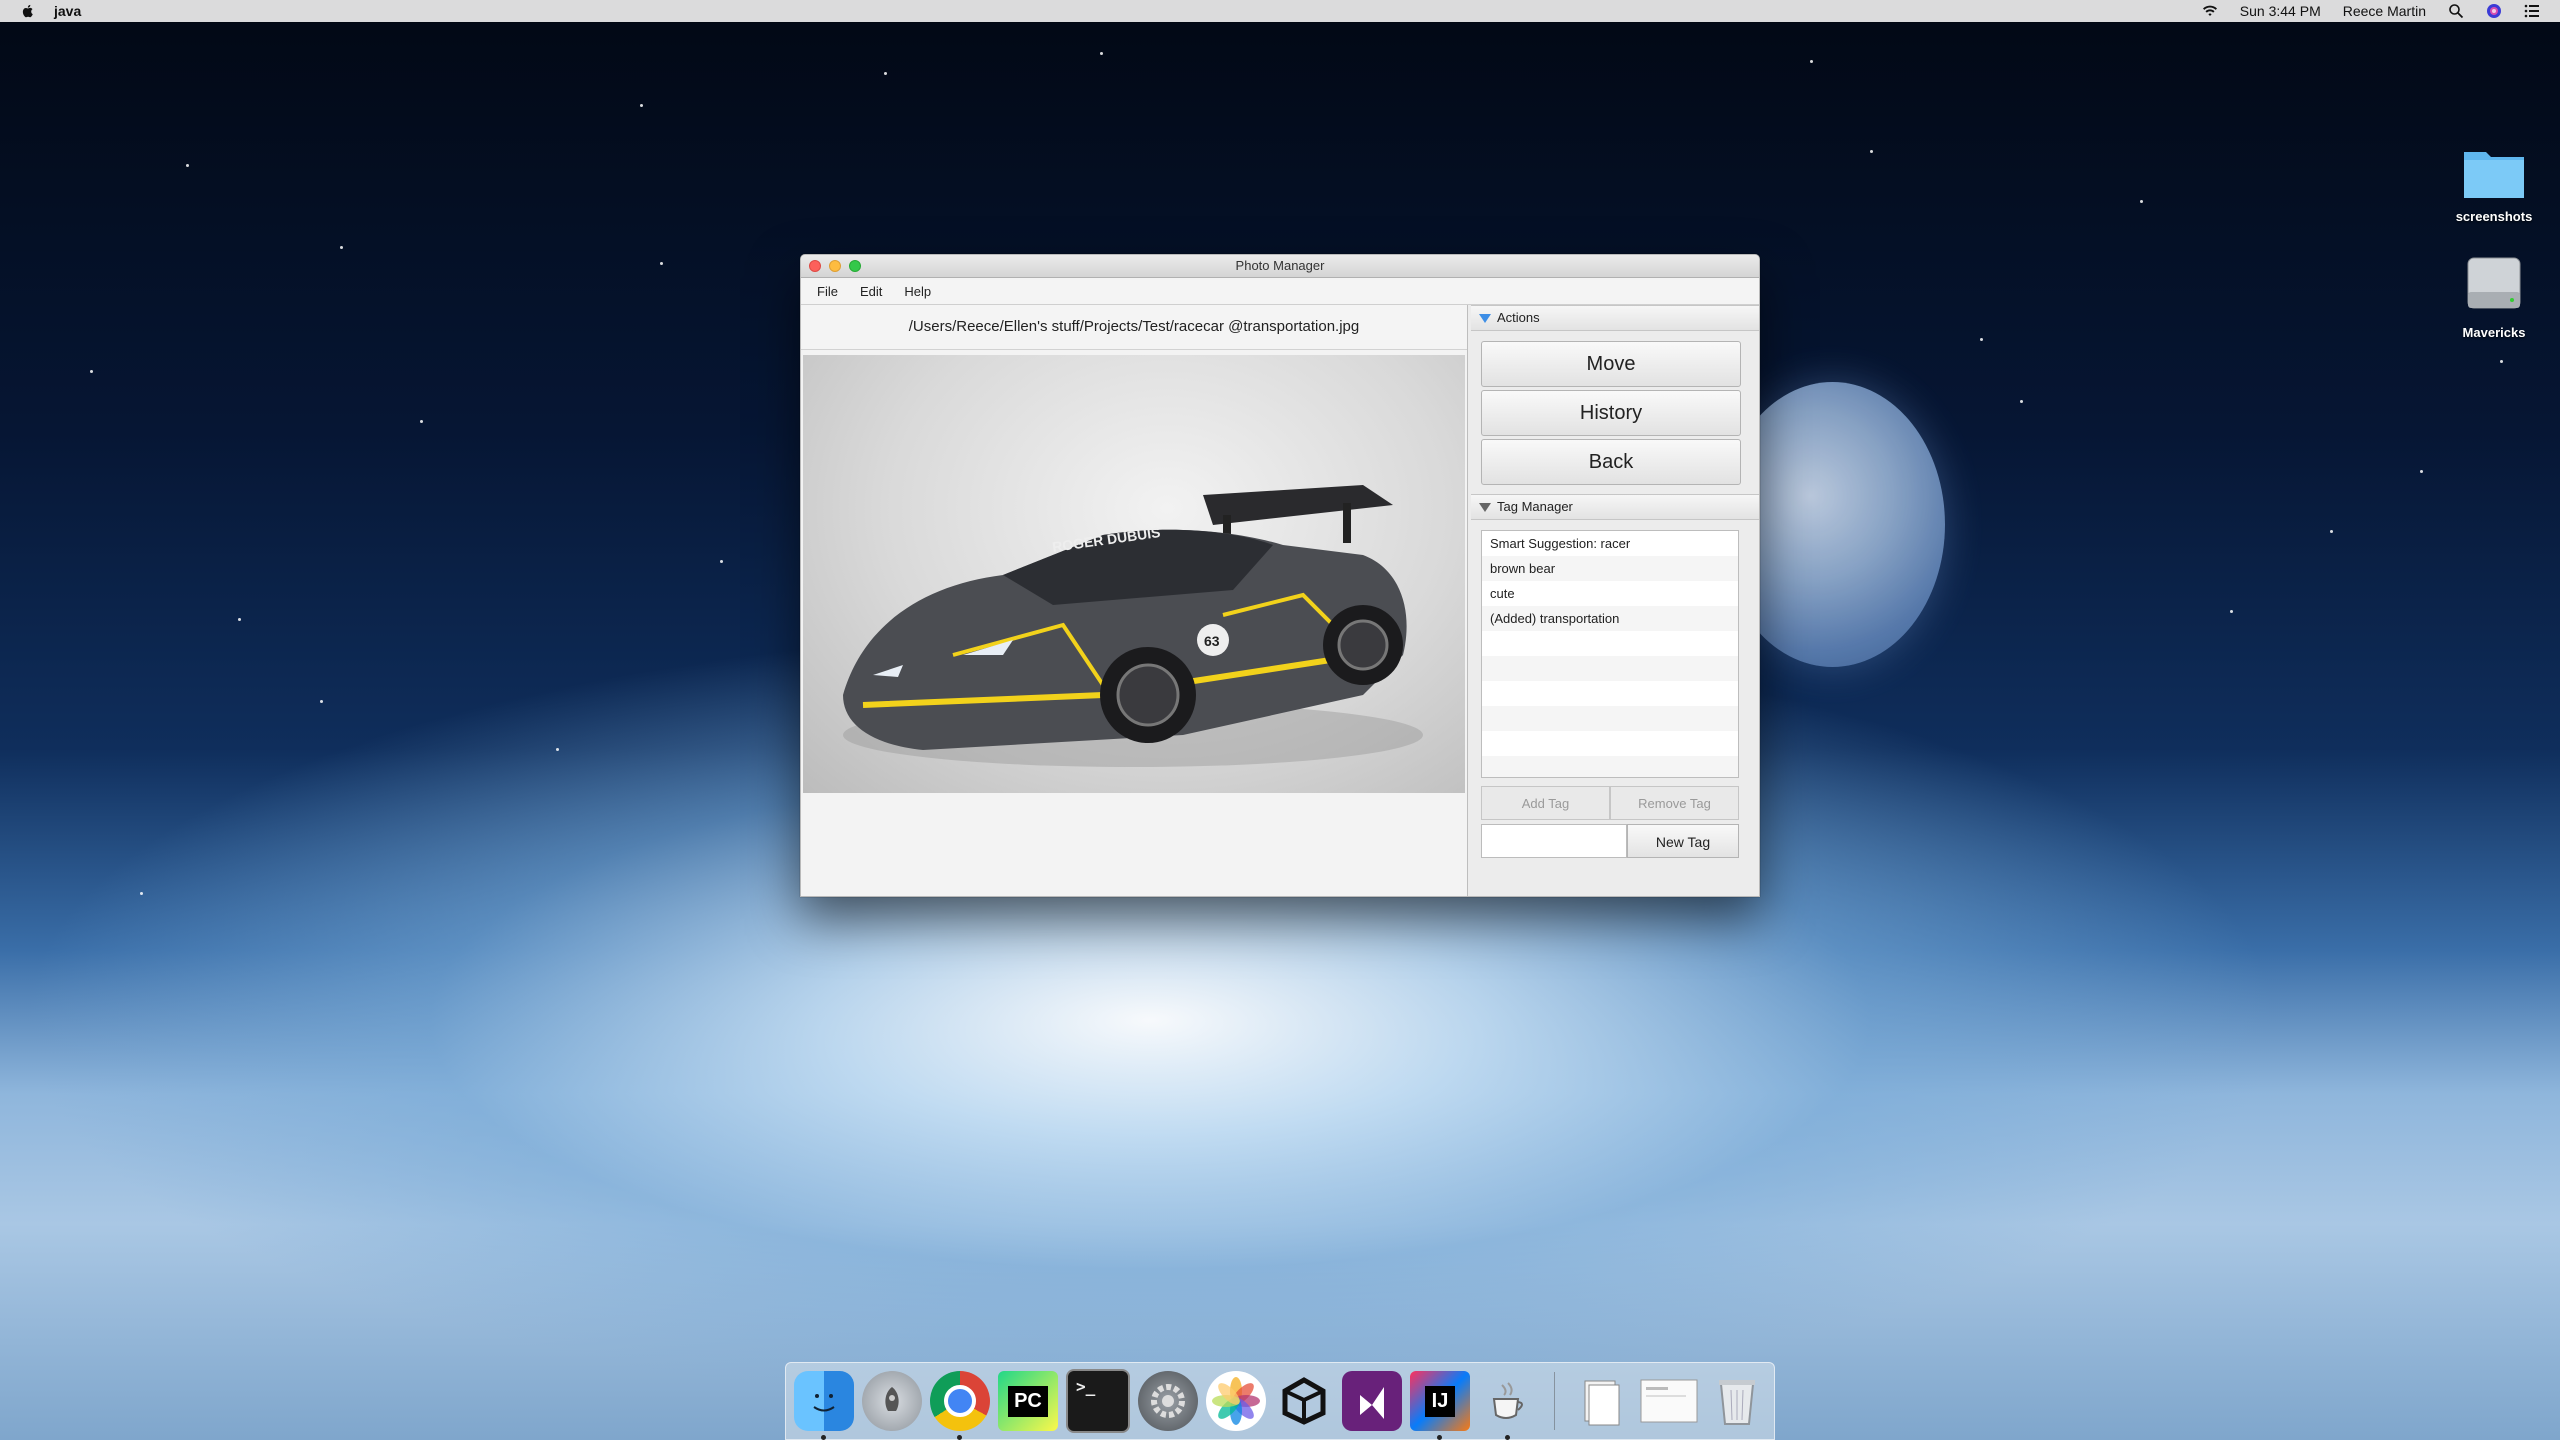 This screenshot has height=1440, width=2560. What do you see at coordinates (1098, 1401) in the screenshot?
I see `dock-terminal: >_` at bounding box center [1098, 1401].